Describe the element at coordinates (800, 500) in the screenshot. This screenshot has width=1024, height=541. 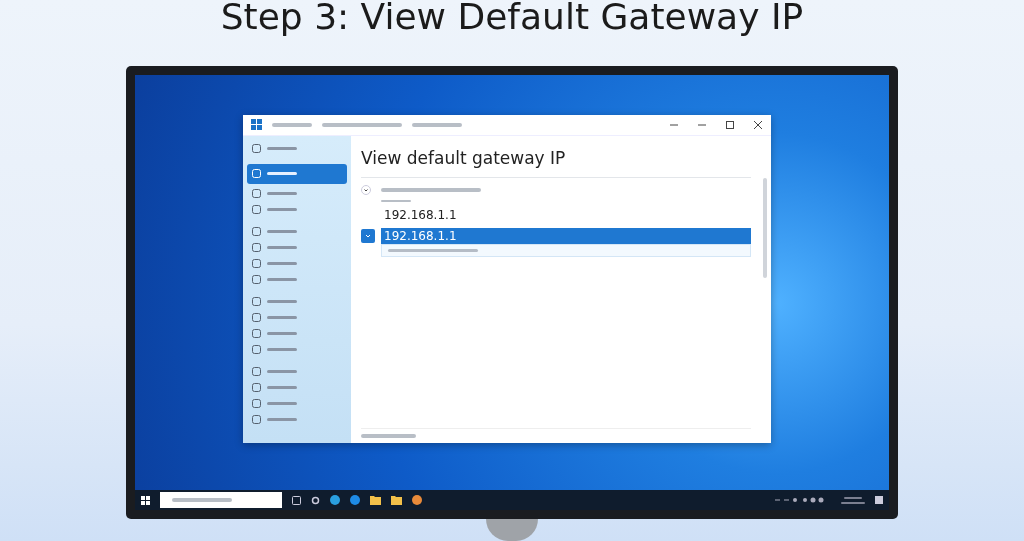
I see `tray-icons-drawing` at that location.